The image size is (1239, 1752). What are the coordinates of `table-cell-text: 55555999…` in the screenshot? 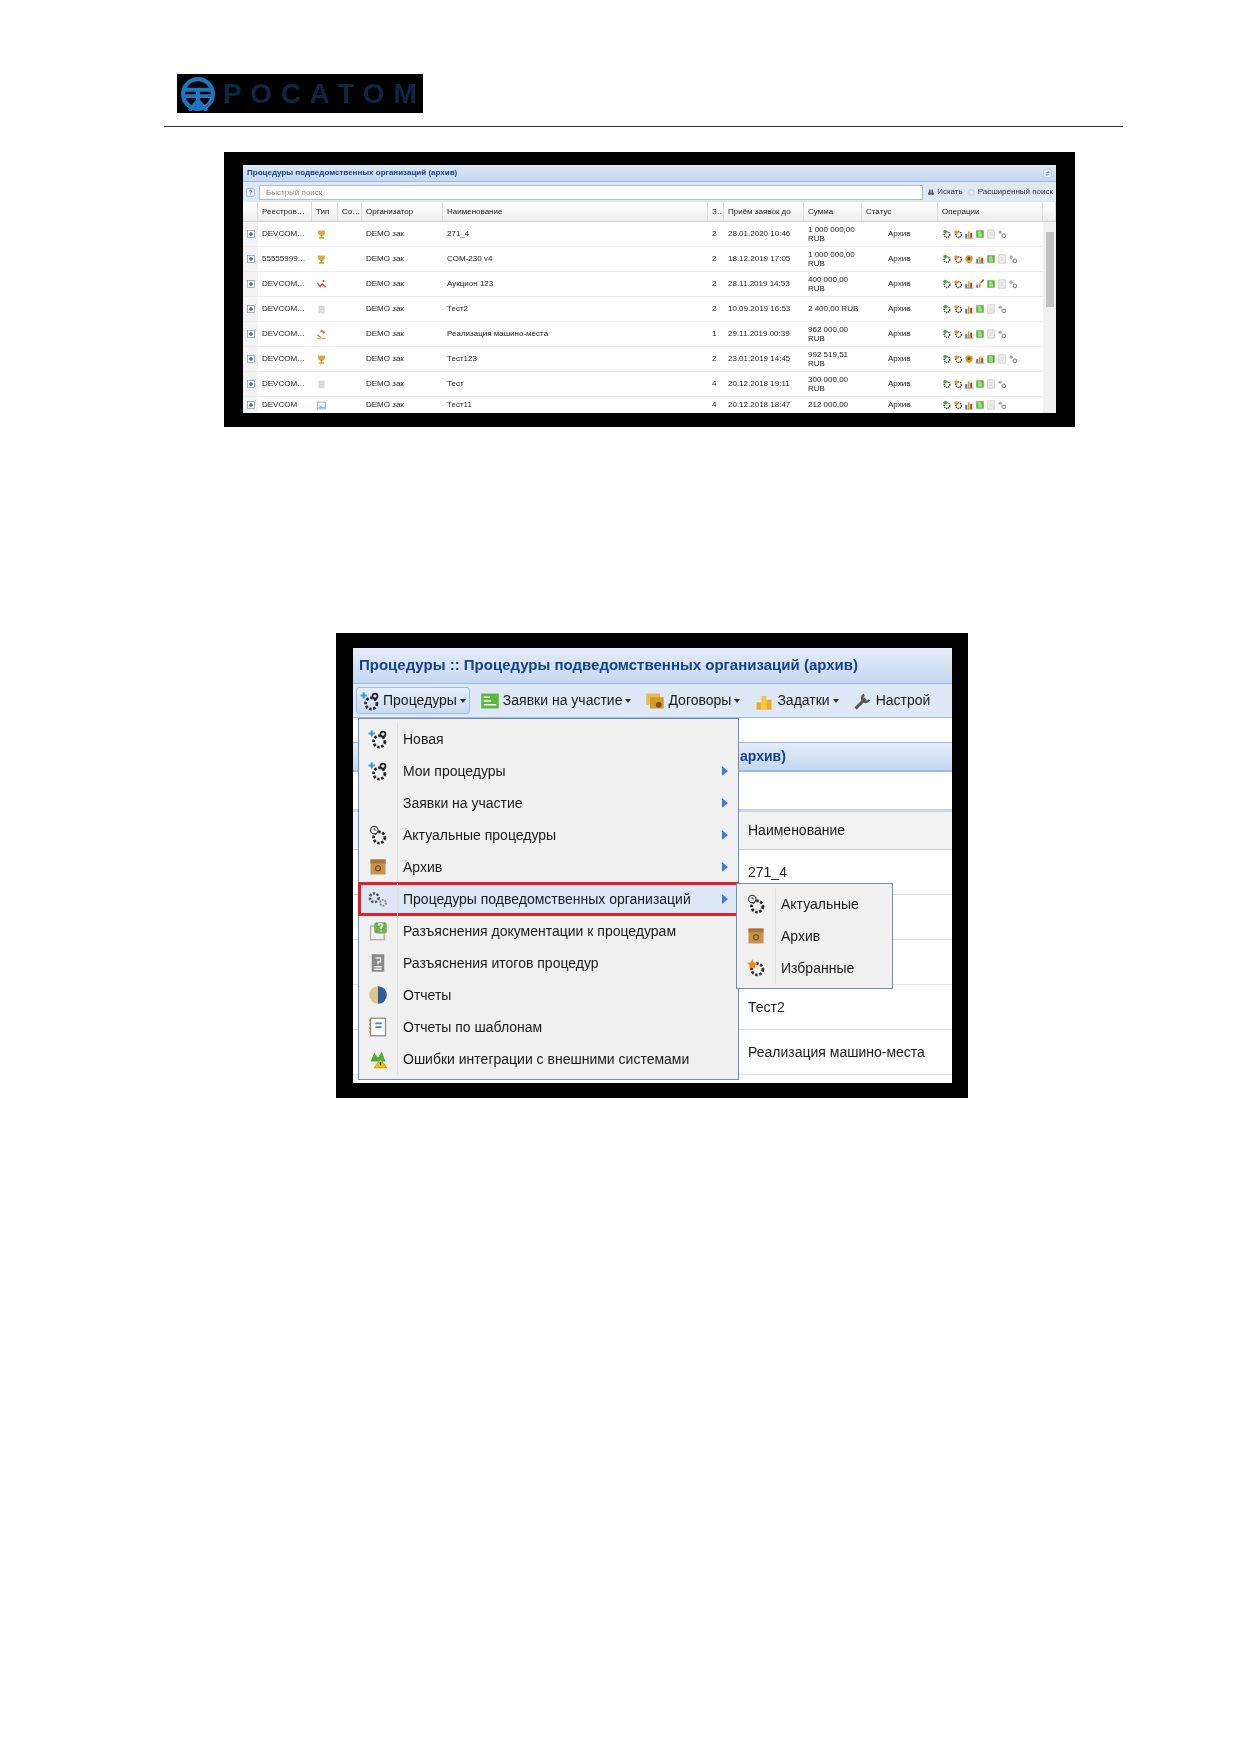 It's located at (284, 259).